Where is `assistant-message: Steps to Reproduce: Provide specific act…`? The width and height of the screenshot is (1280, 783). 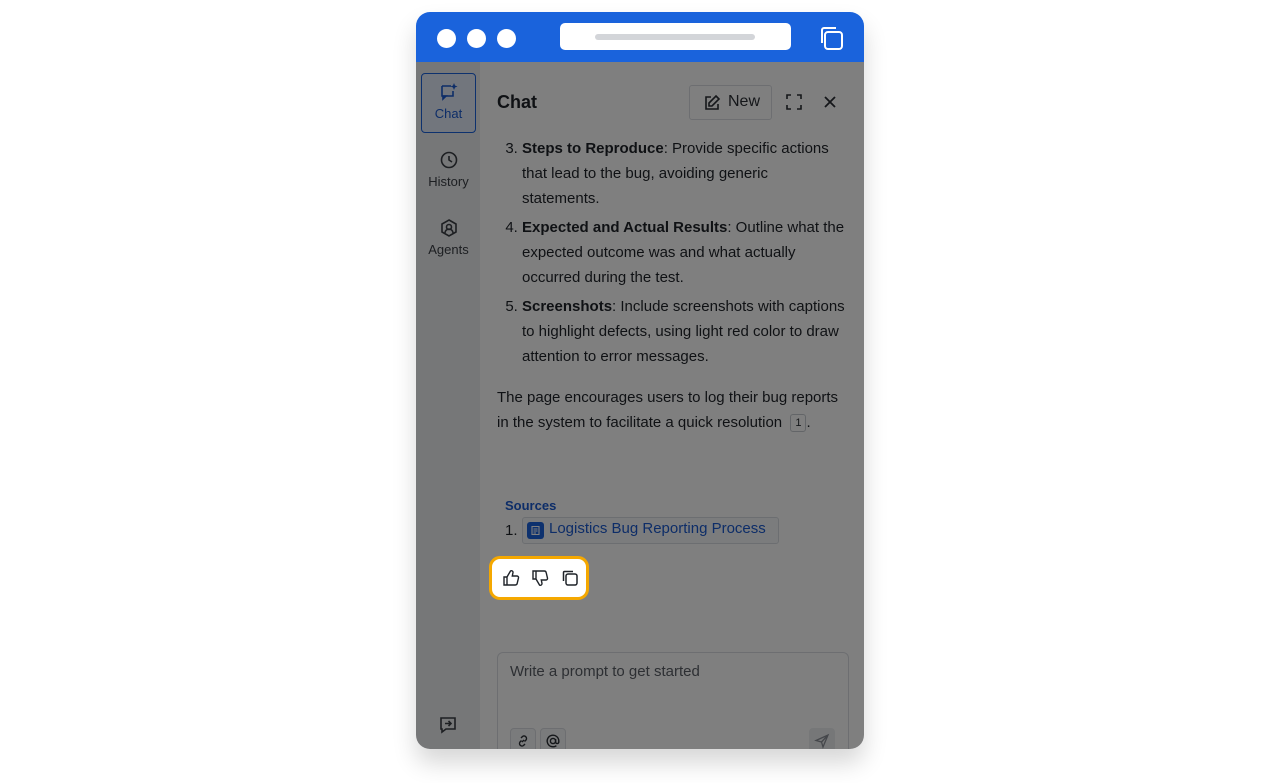 assistant-message: Steps to Reproduce: Provide specific act… is located at coordinates (672, 285).